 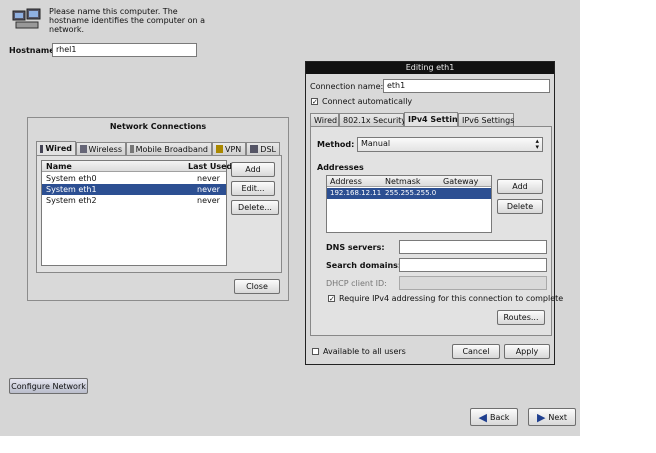 I want to click on back-arrow-icon: ◀, so click(x=483, y=417).